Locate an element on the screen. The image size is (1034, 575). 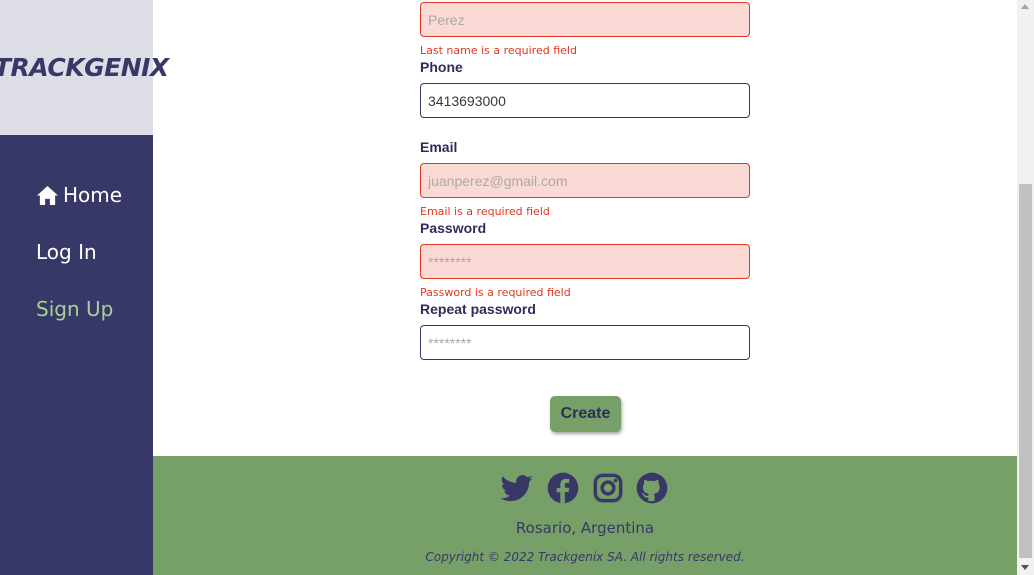
password-label: Password is located at coordinates (453, 228).